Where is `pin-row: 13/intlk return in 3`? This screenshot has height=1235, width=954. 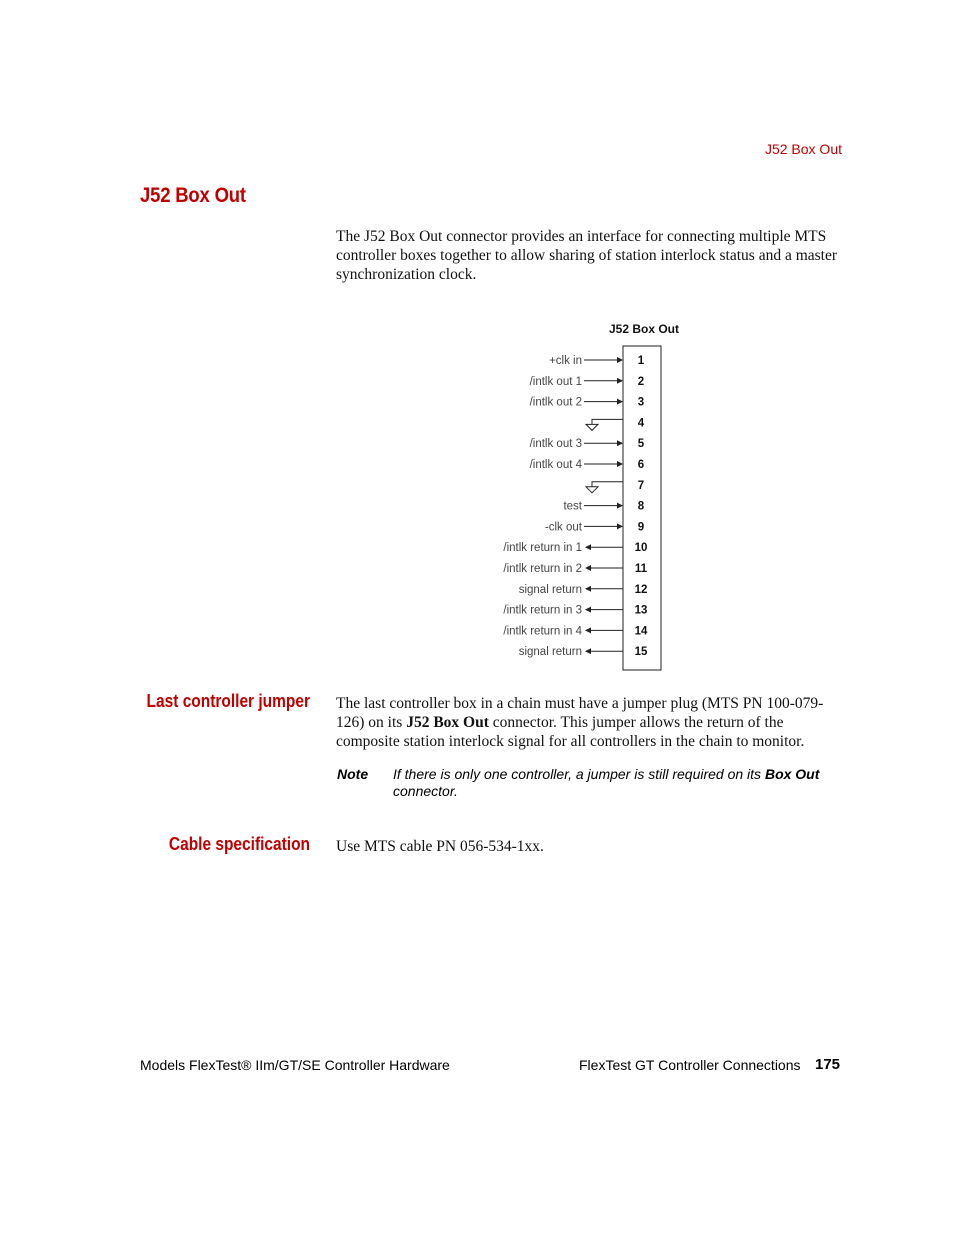
pin-row: 13/intlk return in 3 is located at coordinates (575, 611).